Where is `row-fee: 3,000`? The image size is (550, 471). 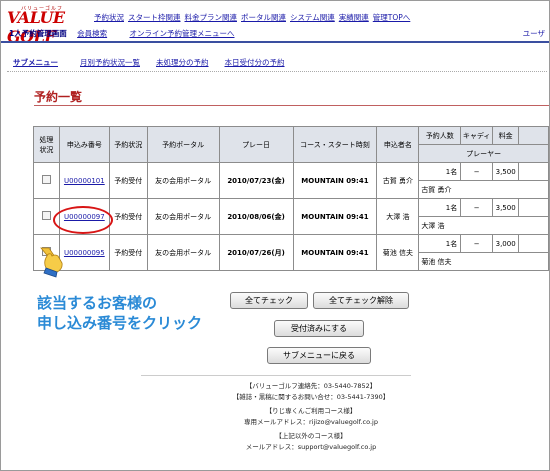
row-fee: 3,000 is located at coordinates (506, 243).